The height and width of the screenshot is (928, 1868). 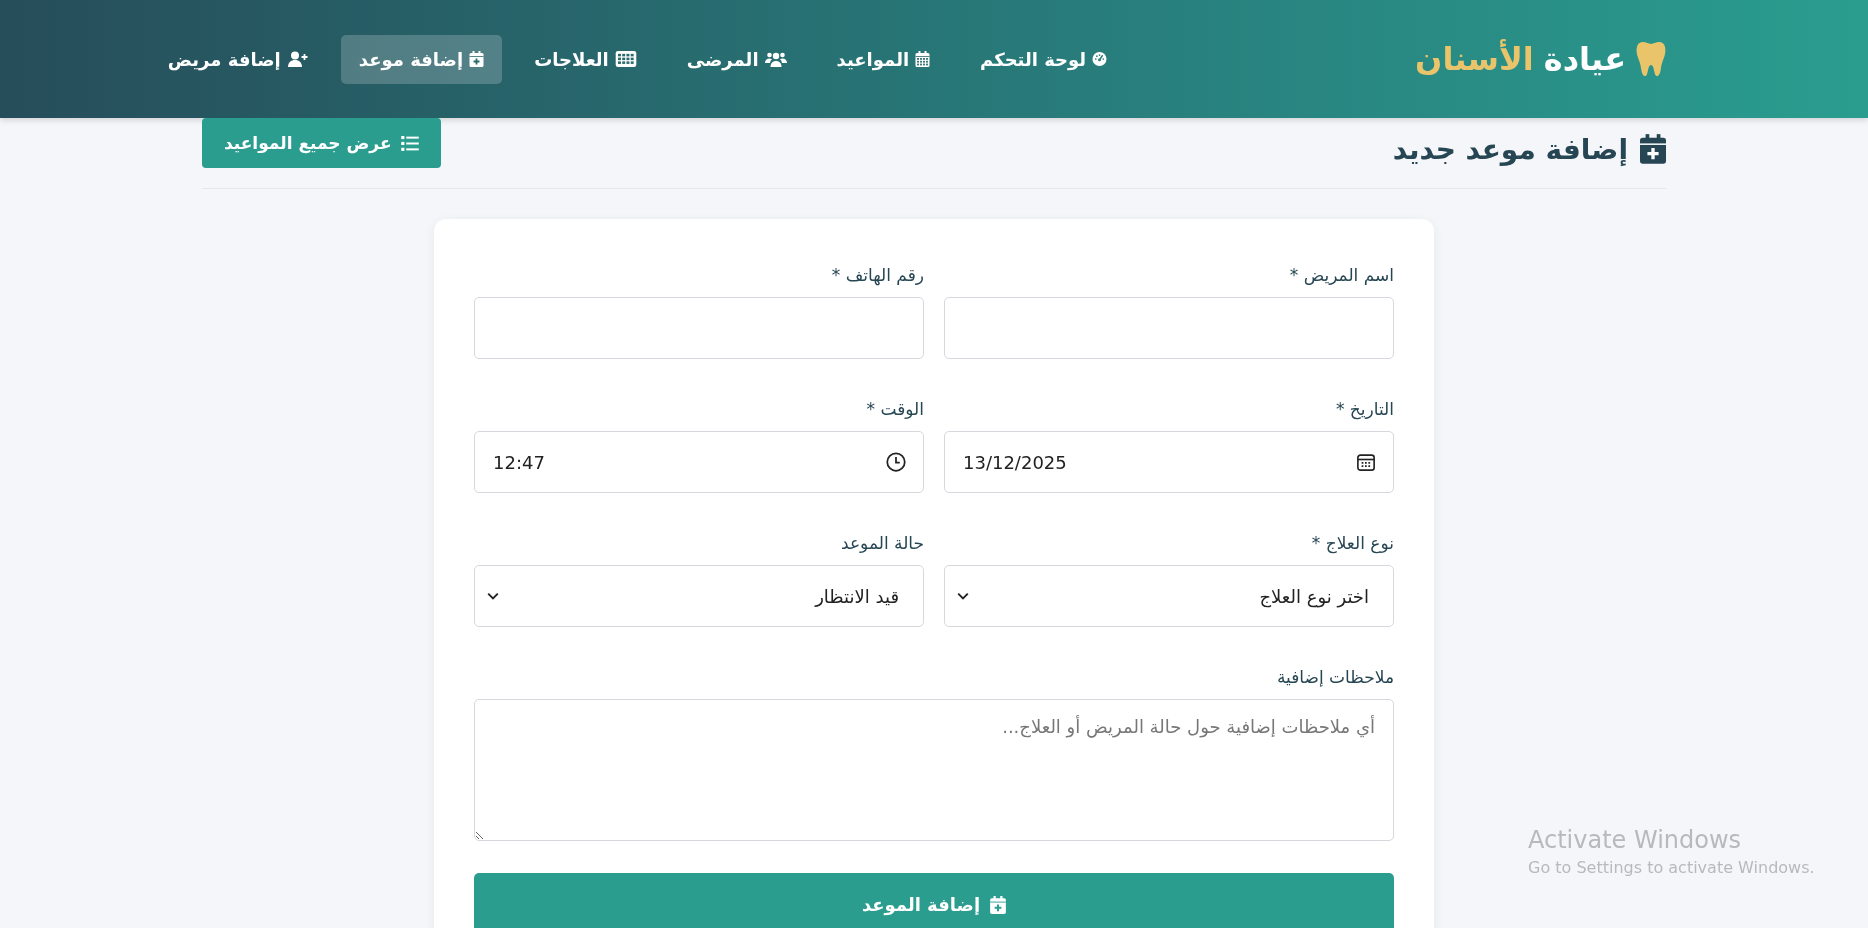 What do you see at coordinates (297, 59) in the screenshot?
I see `user-plus-icon` at bounding box center [297, 59].